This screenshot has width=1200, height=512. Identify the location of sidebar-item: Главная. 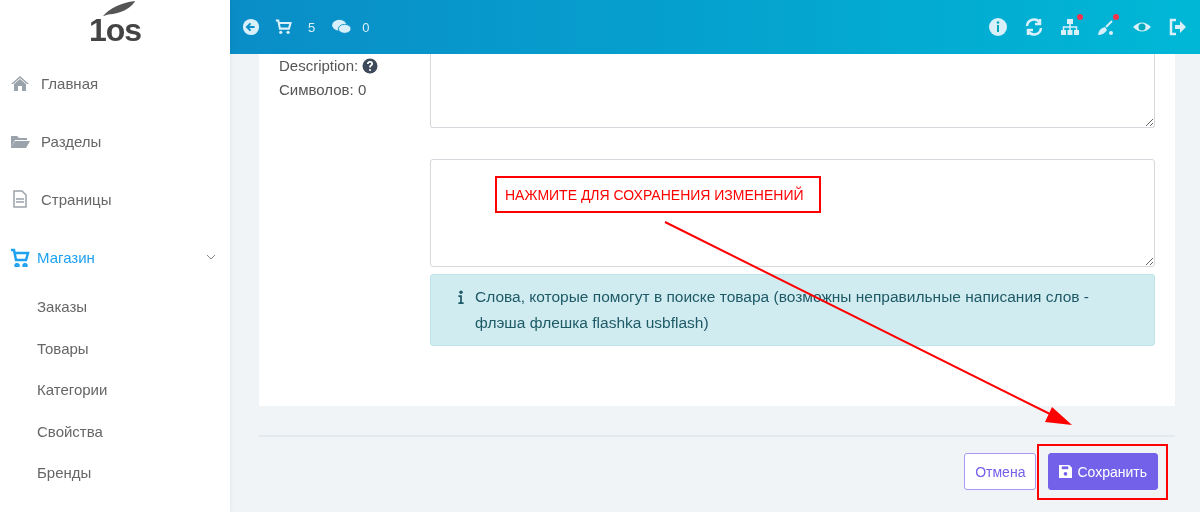
(115, 83).